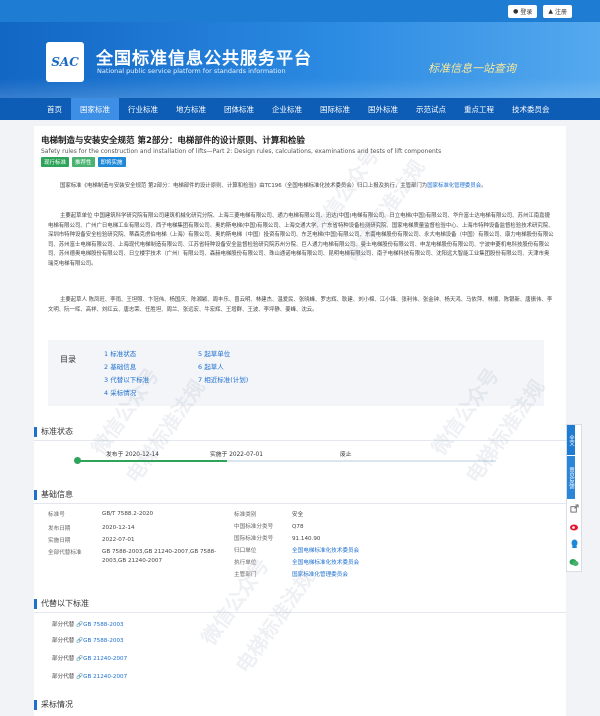 The image size is (600, 716). What do you see at coordinates (118, 540) in the screenshot?
I see `info-value: 2022-07-01` at bounding box center [118, 540].